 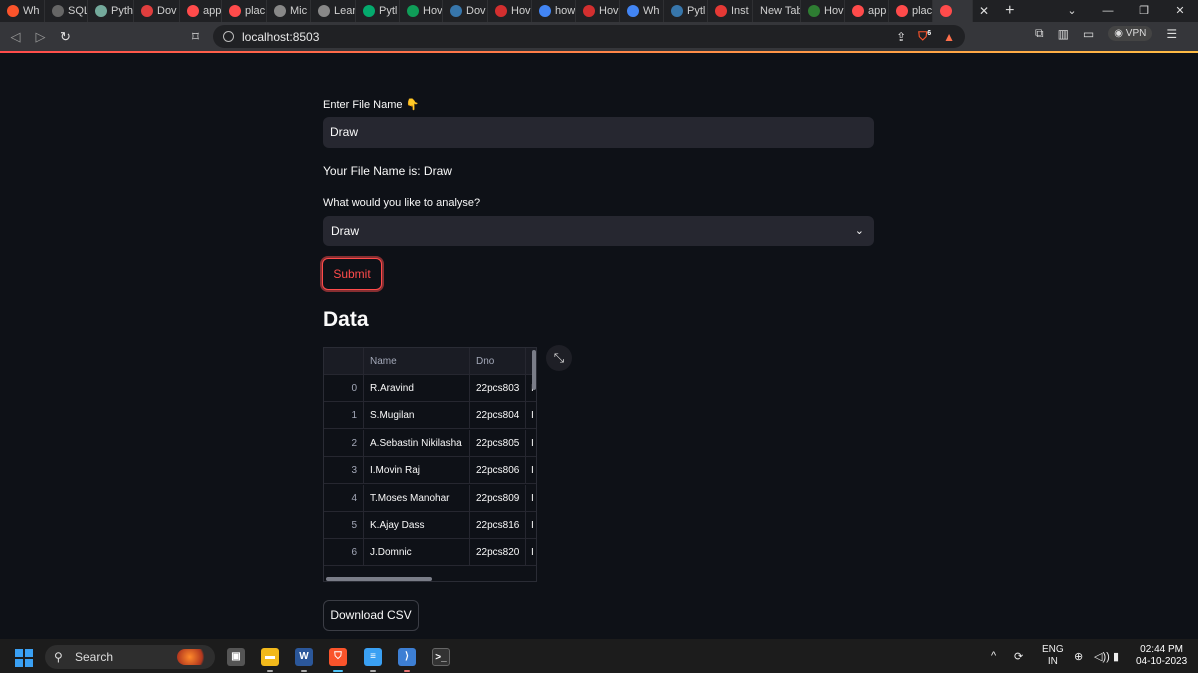 I want to click on new-tab-icon: +, so click(x=1009, y=11).